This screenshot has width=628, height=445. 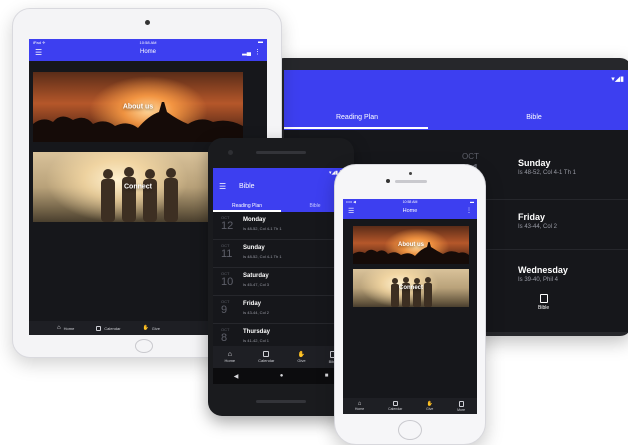 I want to click on tablet-portrait-appbar: iPad ✈ 10:58 AM ▬ ☰ Home ▂▄ ⋮, so click(x=148, y=50).